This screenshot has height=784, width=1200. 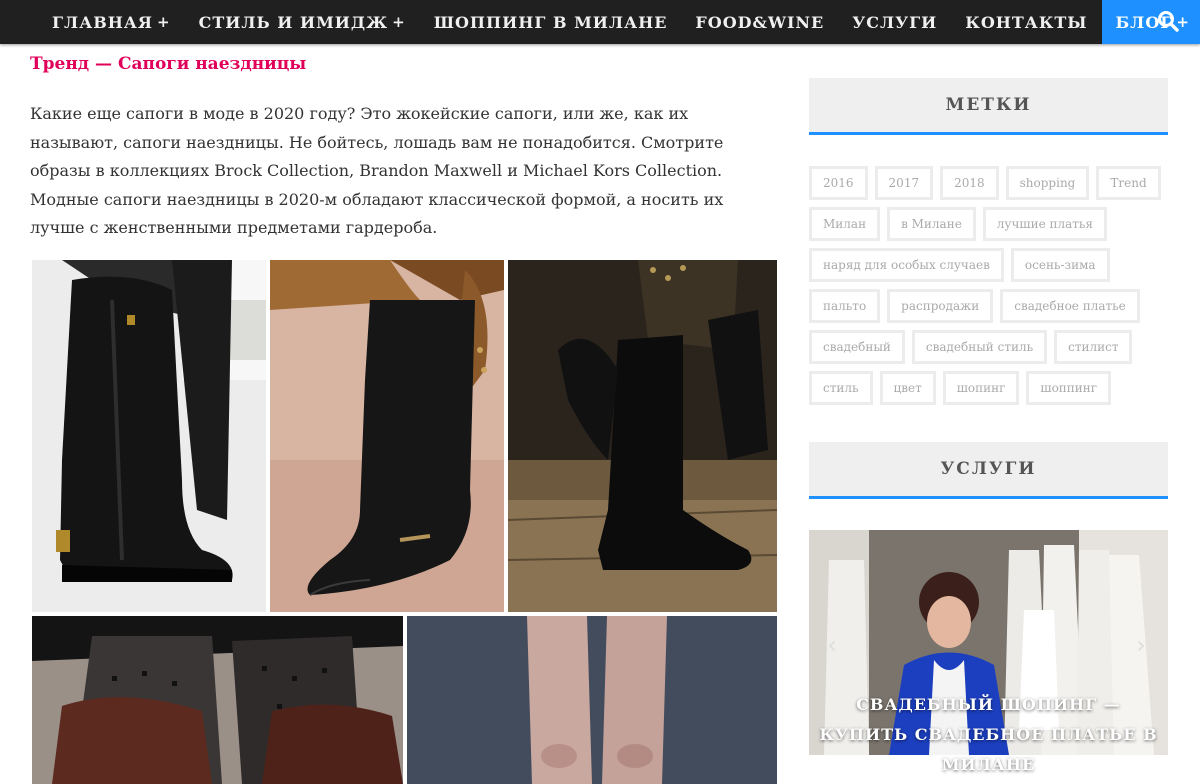 I want to click on chevron-right-icon: ›, so click(x=1141, y=645).